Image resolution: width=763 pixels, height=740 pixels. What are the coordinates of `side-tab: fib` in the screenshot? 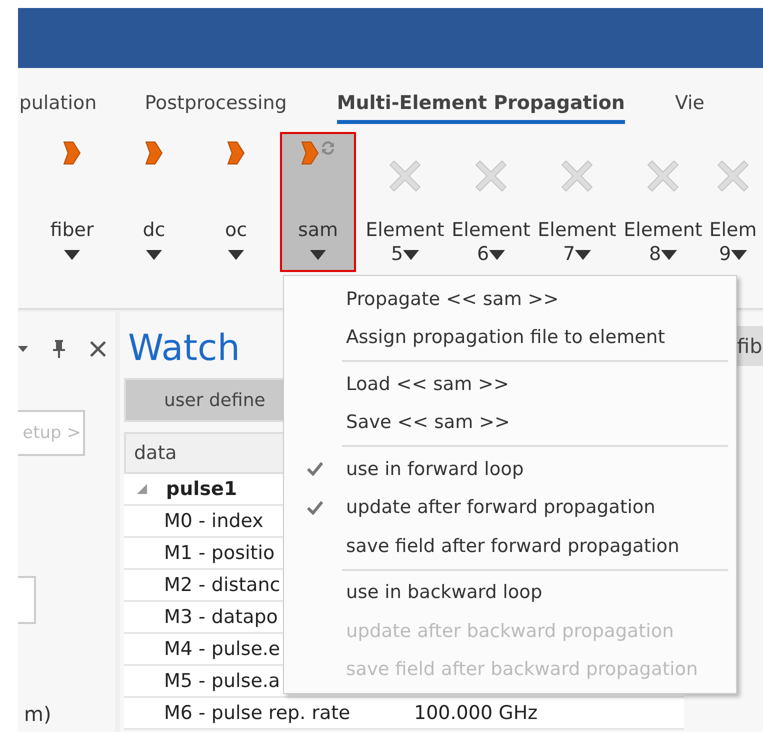 It's located at (750, 346).